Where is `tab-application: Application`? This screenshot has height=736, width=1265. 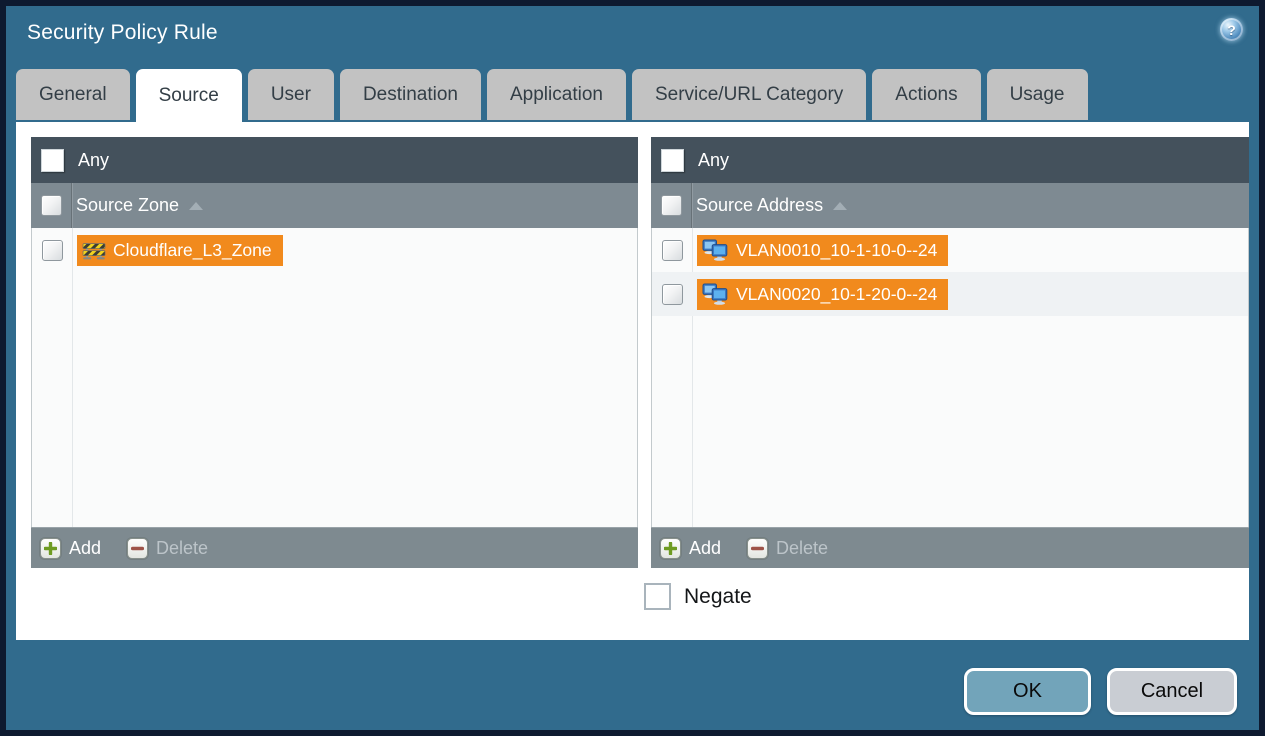
tab-application: Application is located at coordinates (556, 94).